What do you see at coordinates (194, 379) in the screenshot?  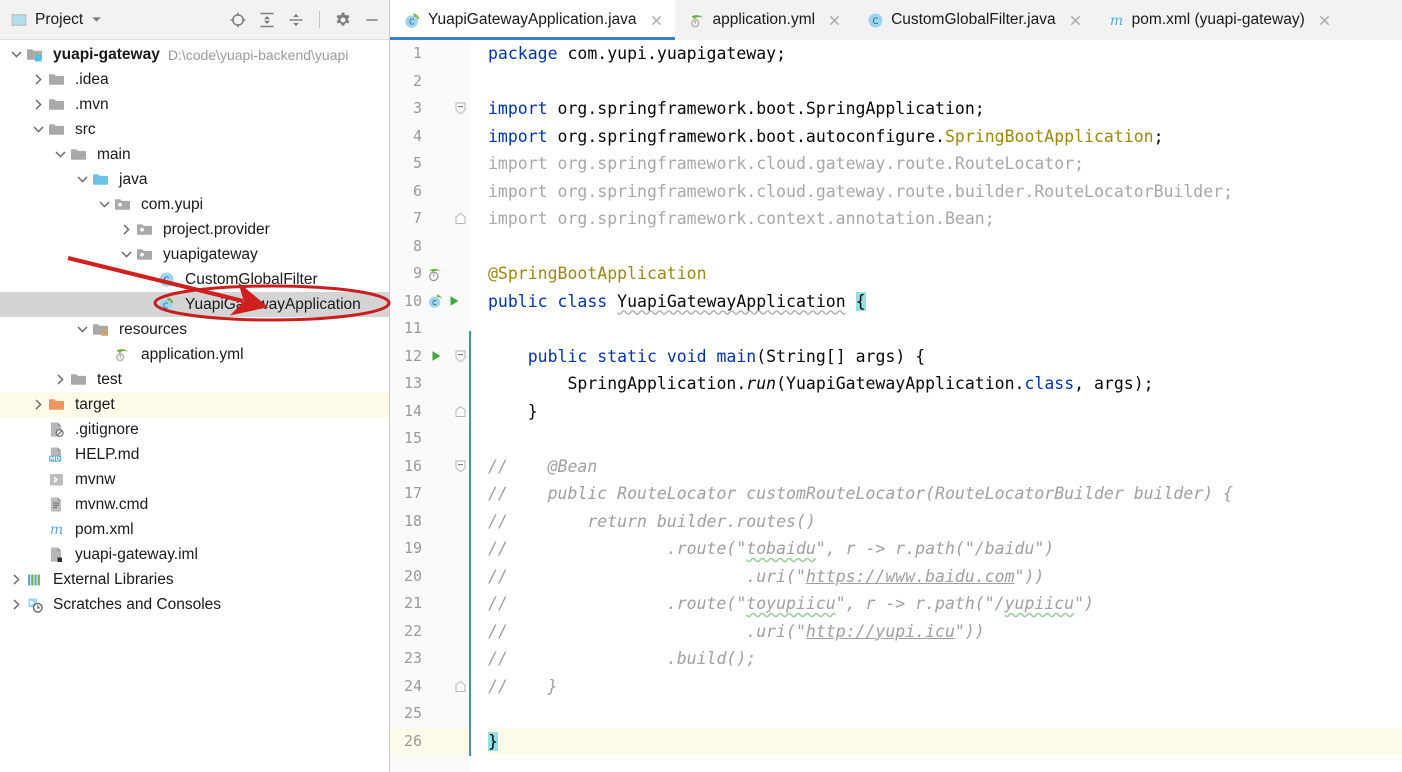 I see `tree-item-test: test` at bounding box center [194, 379].